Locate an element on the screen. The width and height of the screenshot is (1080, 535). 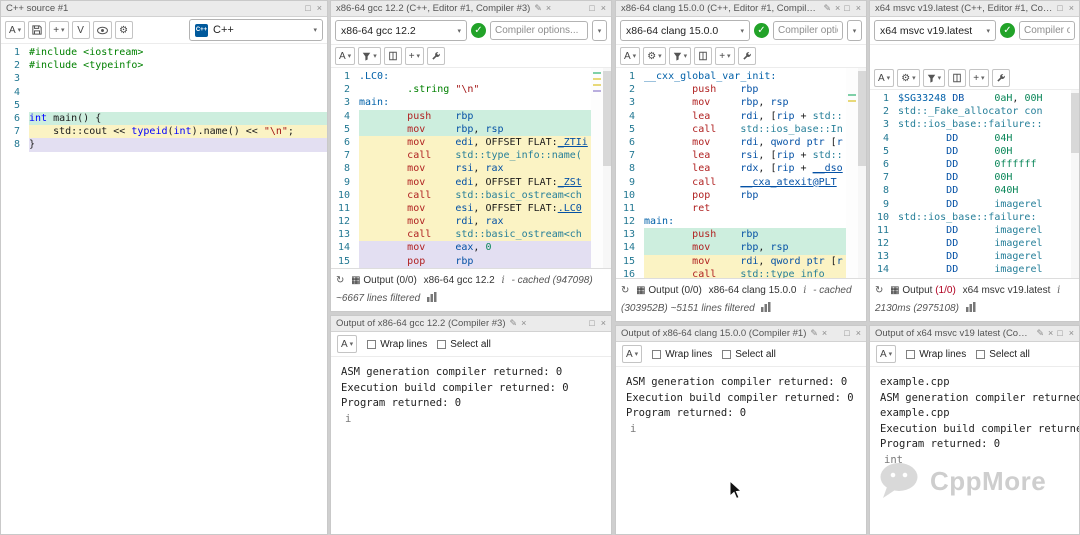
select-all-checkbox: Select all is located at coordinates (464, 344).